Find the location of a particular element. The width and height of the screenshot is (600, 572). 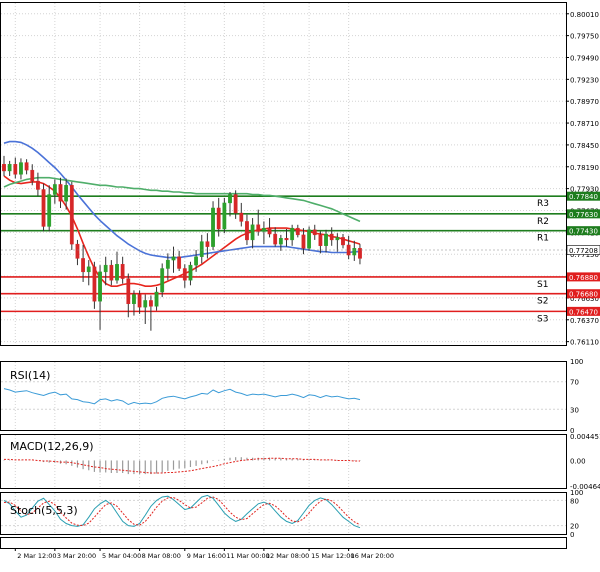

level-price-tag-r1: 0.77430 is located at coordinates (583, 231).